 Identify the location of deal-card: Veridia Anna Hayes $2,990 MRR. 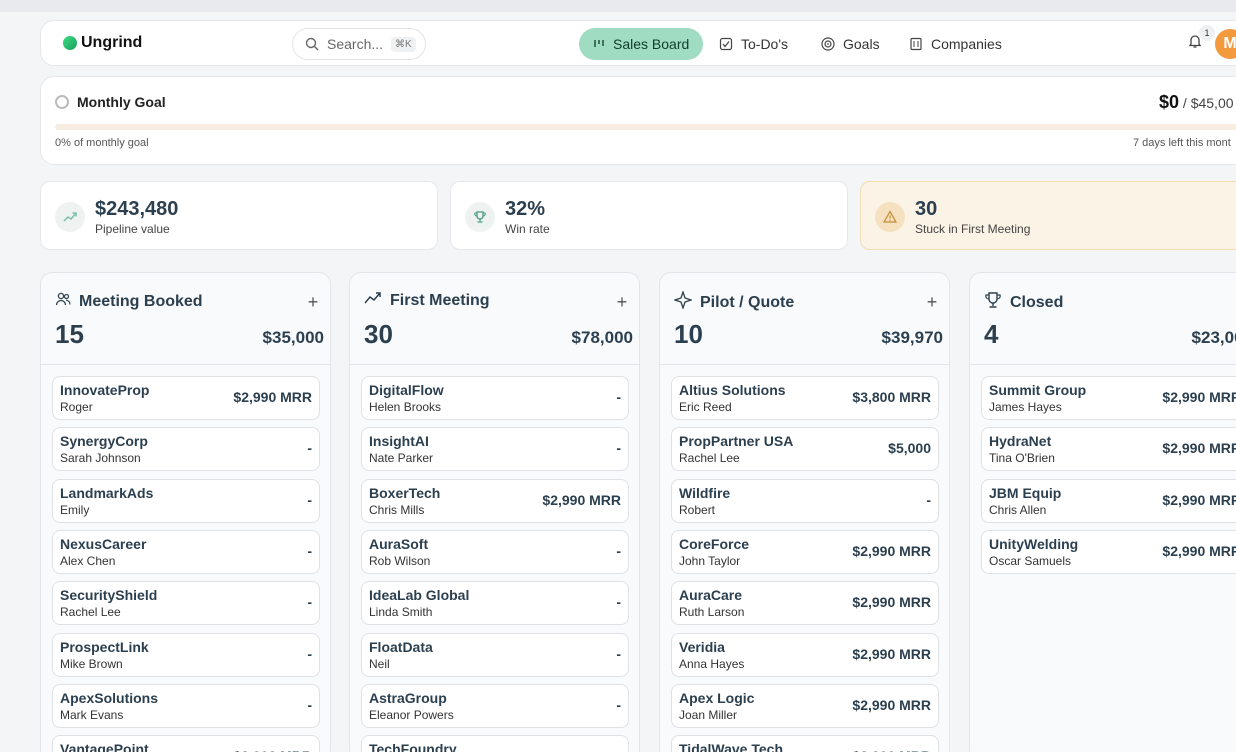
(805, 654).